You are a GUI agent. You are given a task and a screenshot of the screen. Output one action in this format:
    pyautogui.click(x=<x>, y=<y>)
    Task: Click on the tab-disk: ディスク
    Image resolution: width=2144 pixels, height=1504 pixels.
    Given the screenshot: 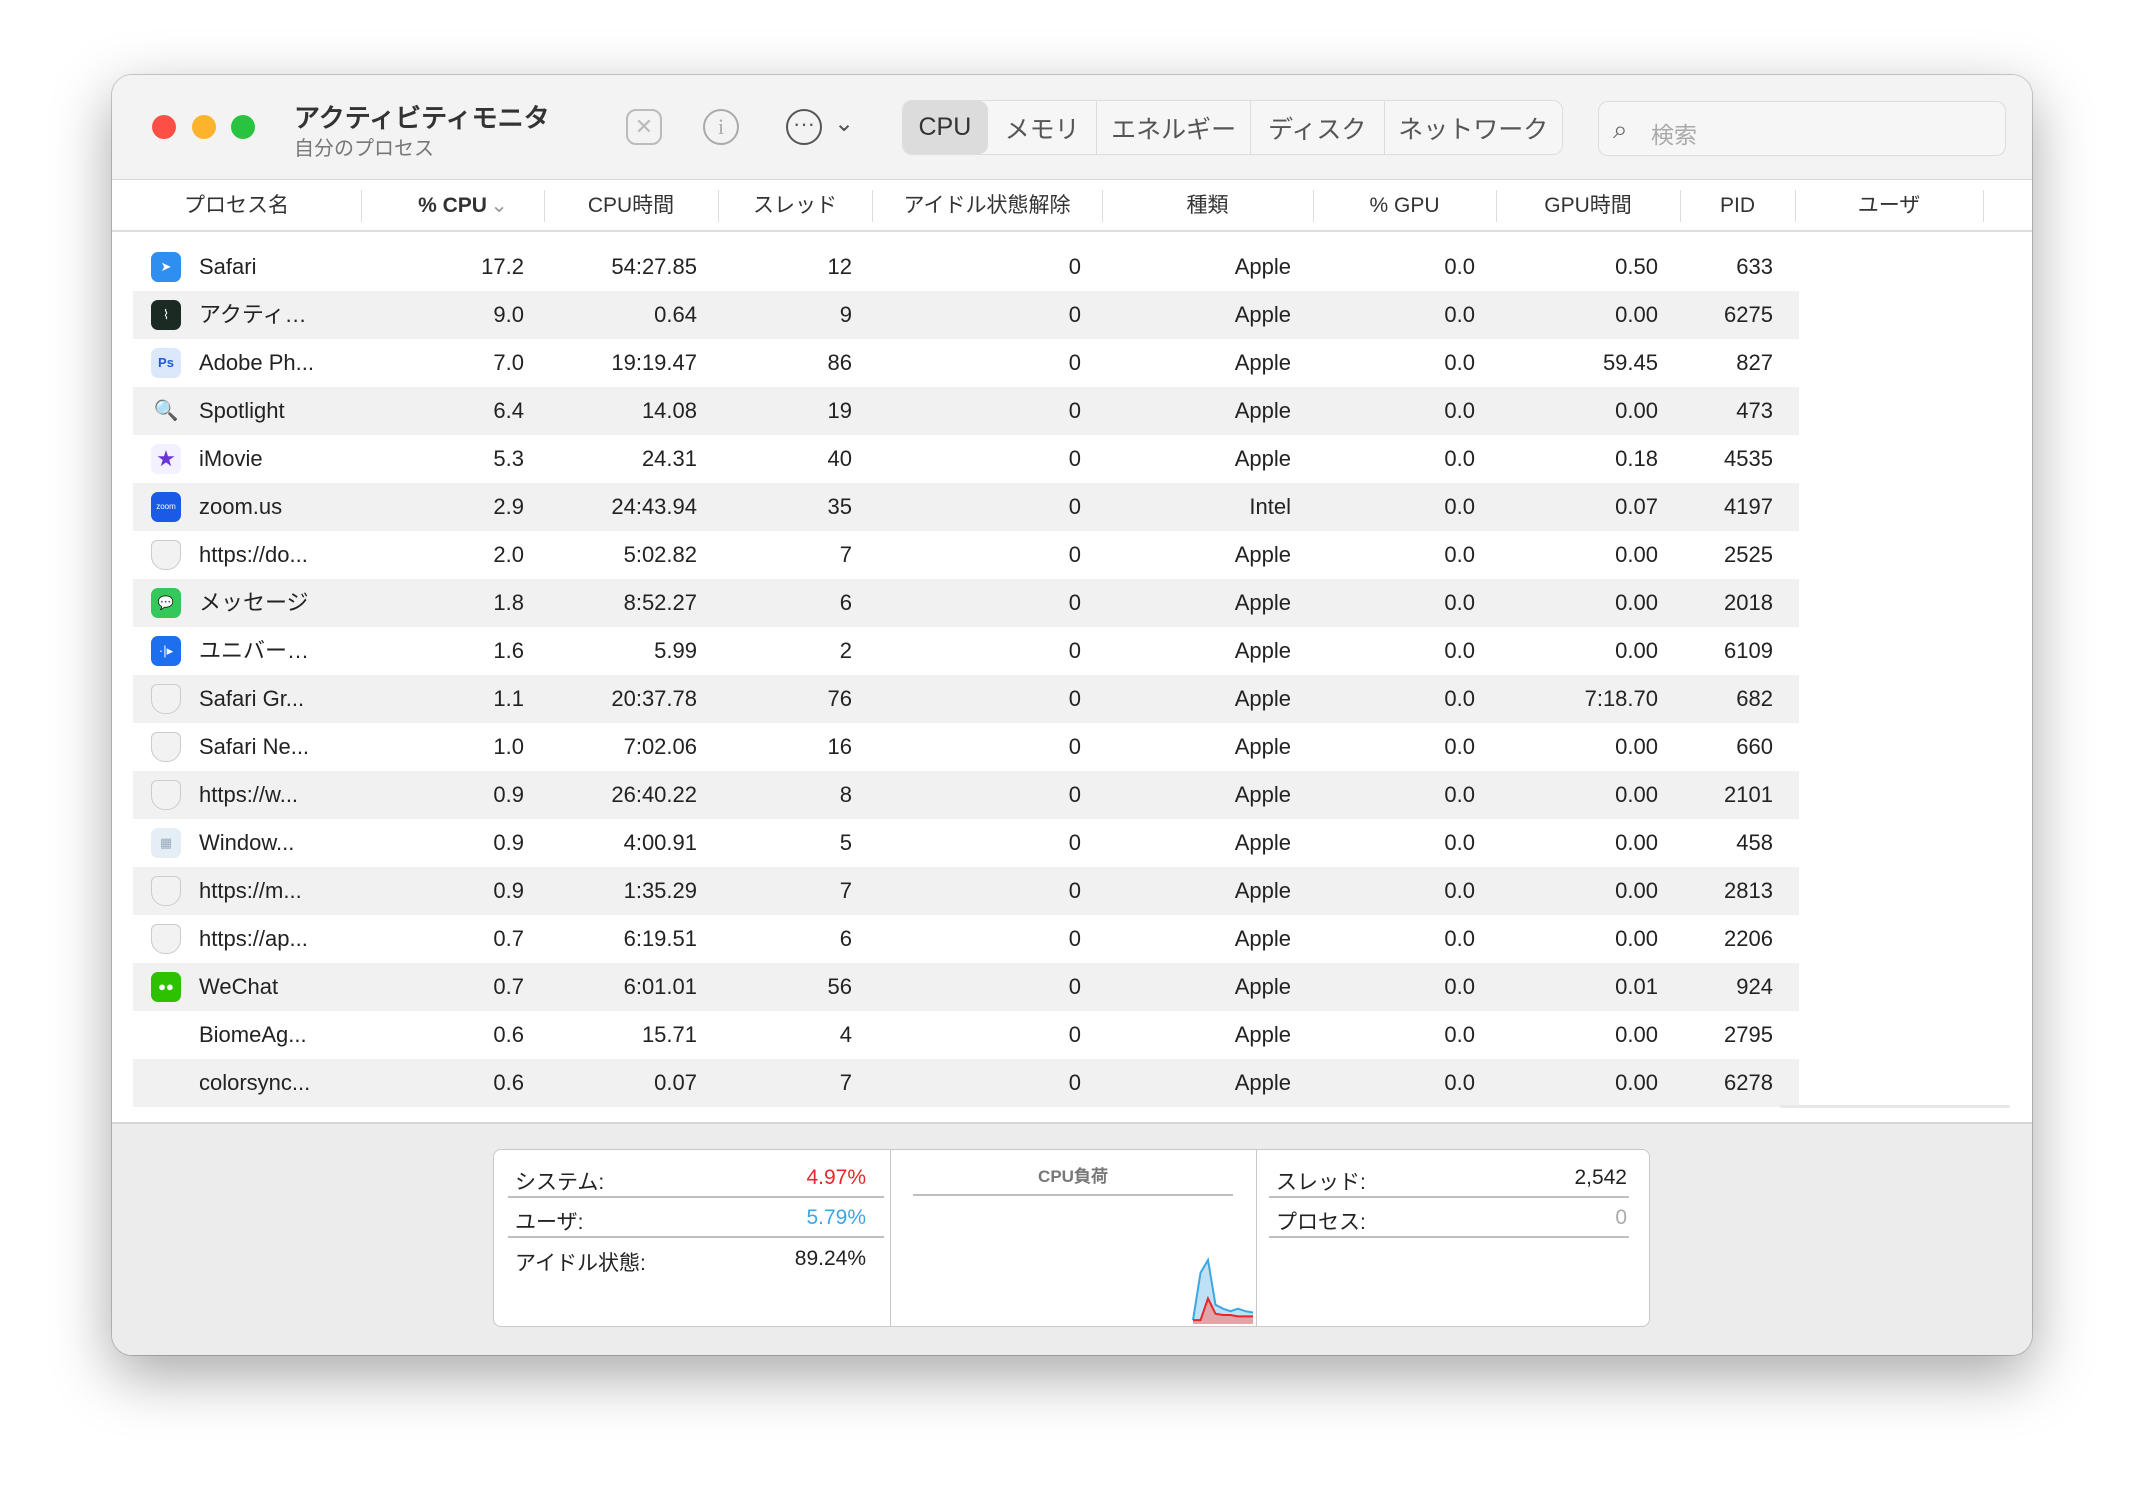 What is the action you would take?
    pyautogui.click(x=1318, y=127)
    